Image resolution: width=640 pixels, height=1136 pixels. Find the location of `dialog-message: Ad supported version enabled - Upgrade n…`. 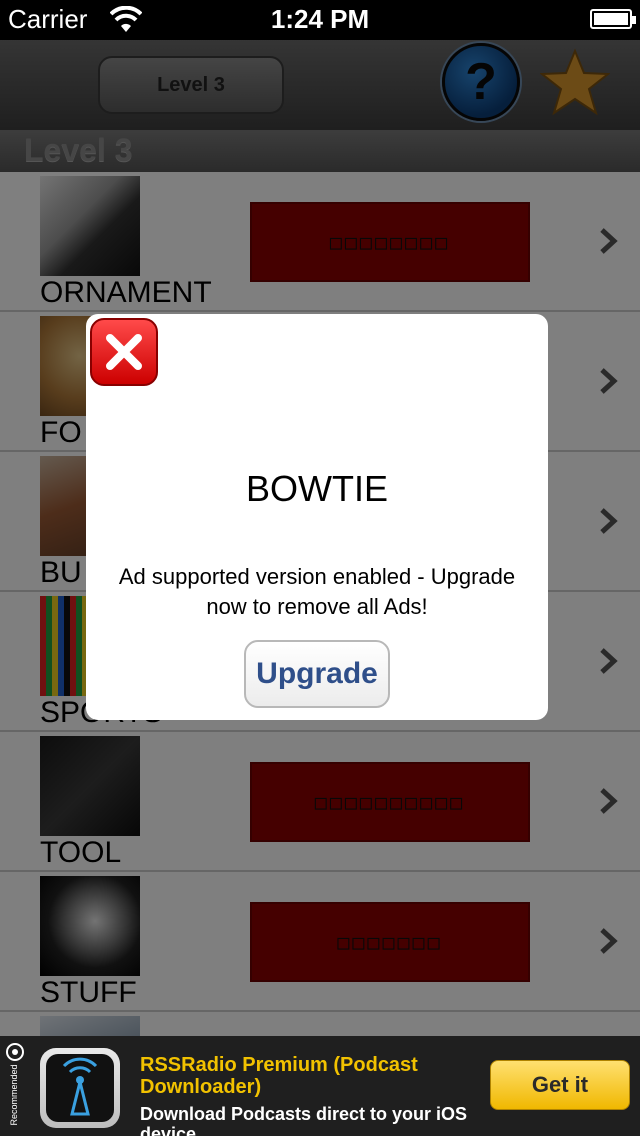

dialog-message: Ad supported version enabled - Upgrade n… is located at coordinates (317, 591).